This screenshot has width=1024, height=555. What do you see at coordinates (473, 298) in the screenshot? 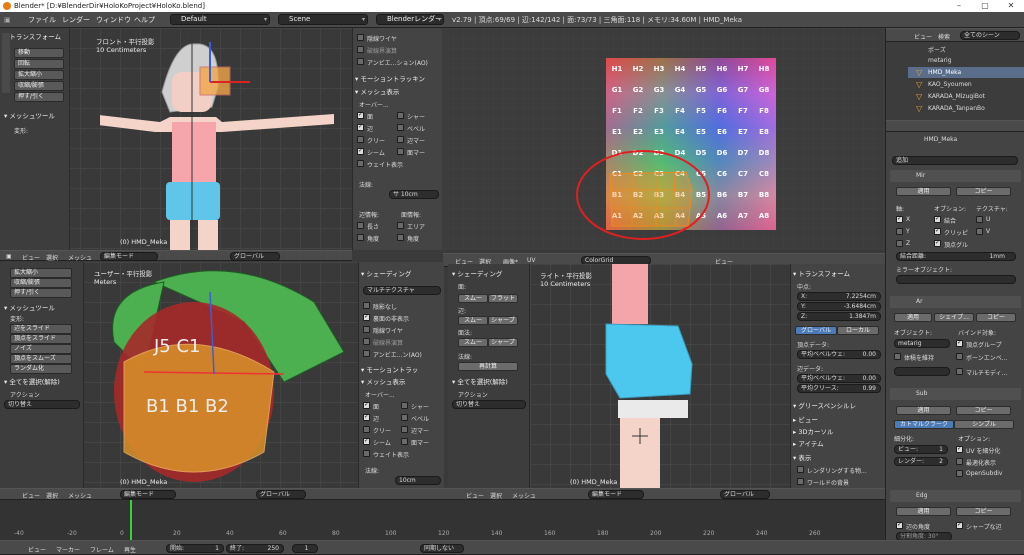
I see `face-smooth-button: スムー` at bounding box center [473, 298].